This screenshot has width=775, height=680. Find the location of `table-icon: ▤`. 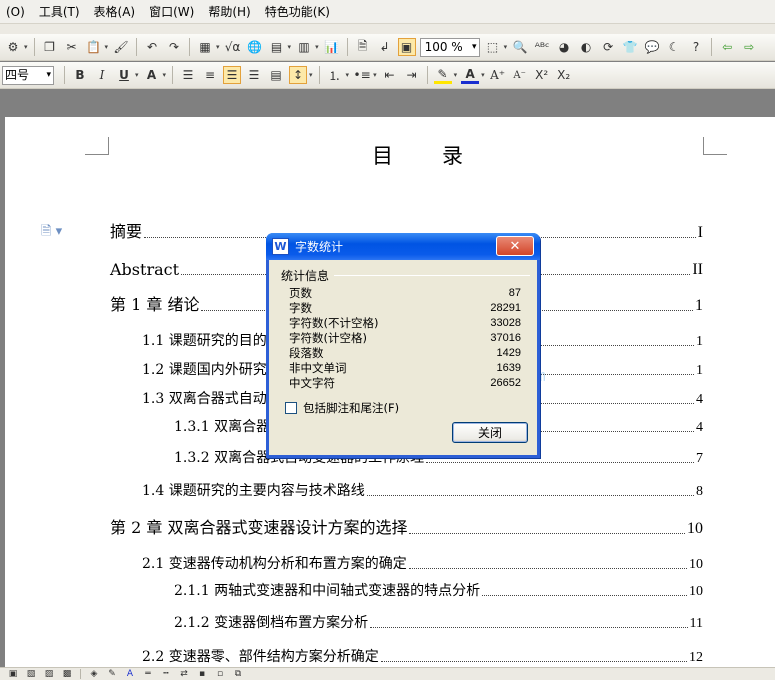

table-icon: ▤ is located at coordinates (277, 47).